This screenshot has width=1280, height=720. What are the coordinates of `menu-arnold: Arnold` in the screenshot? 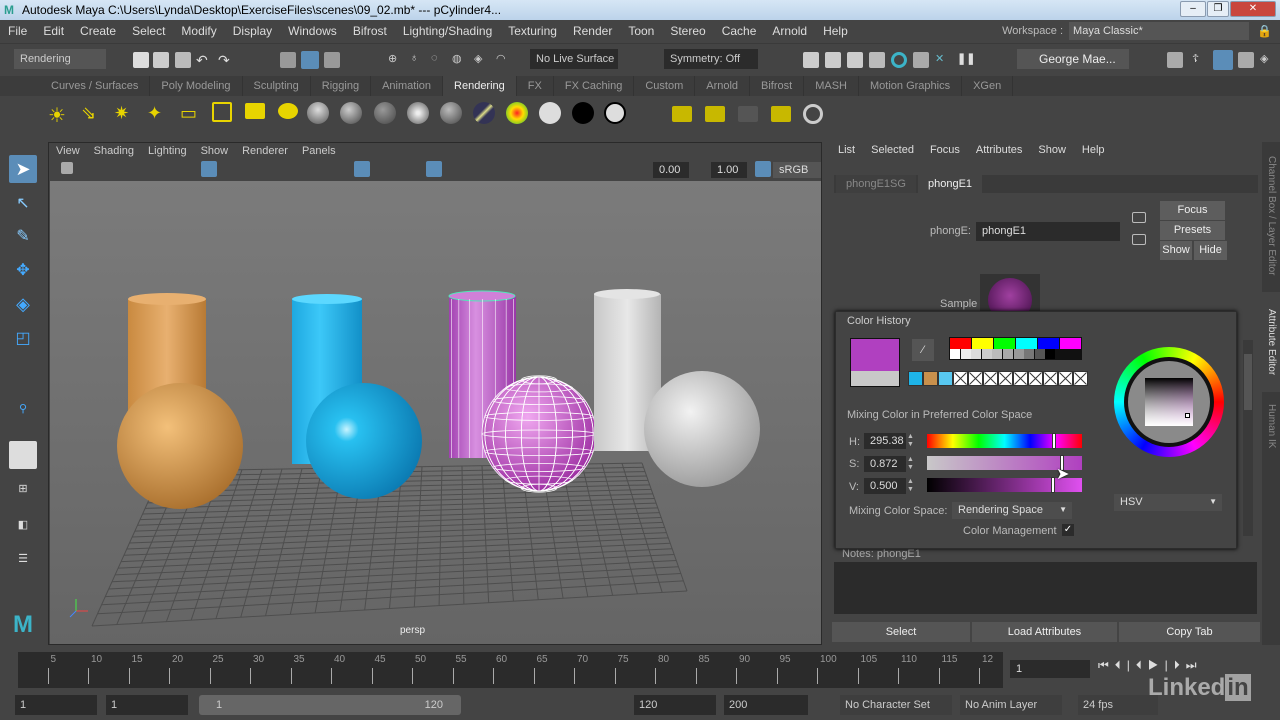 It's located at (789, 31).